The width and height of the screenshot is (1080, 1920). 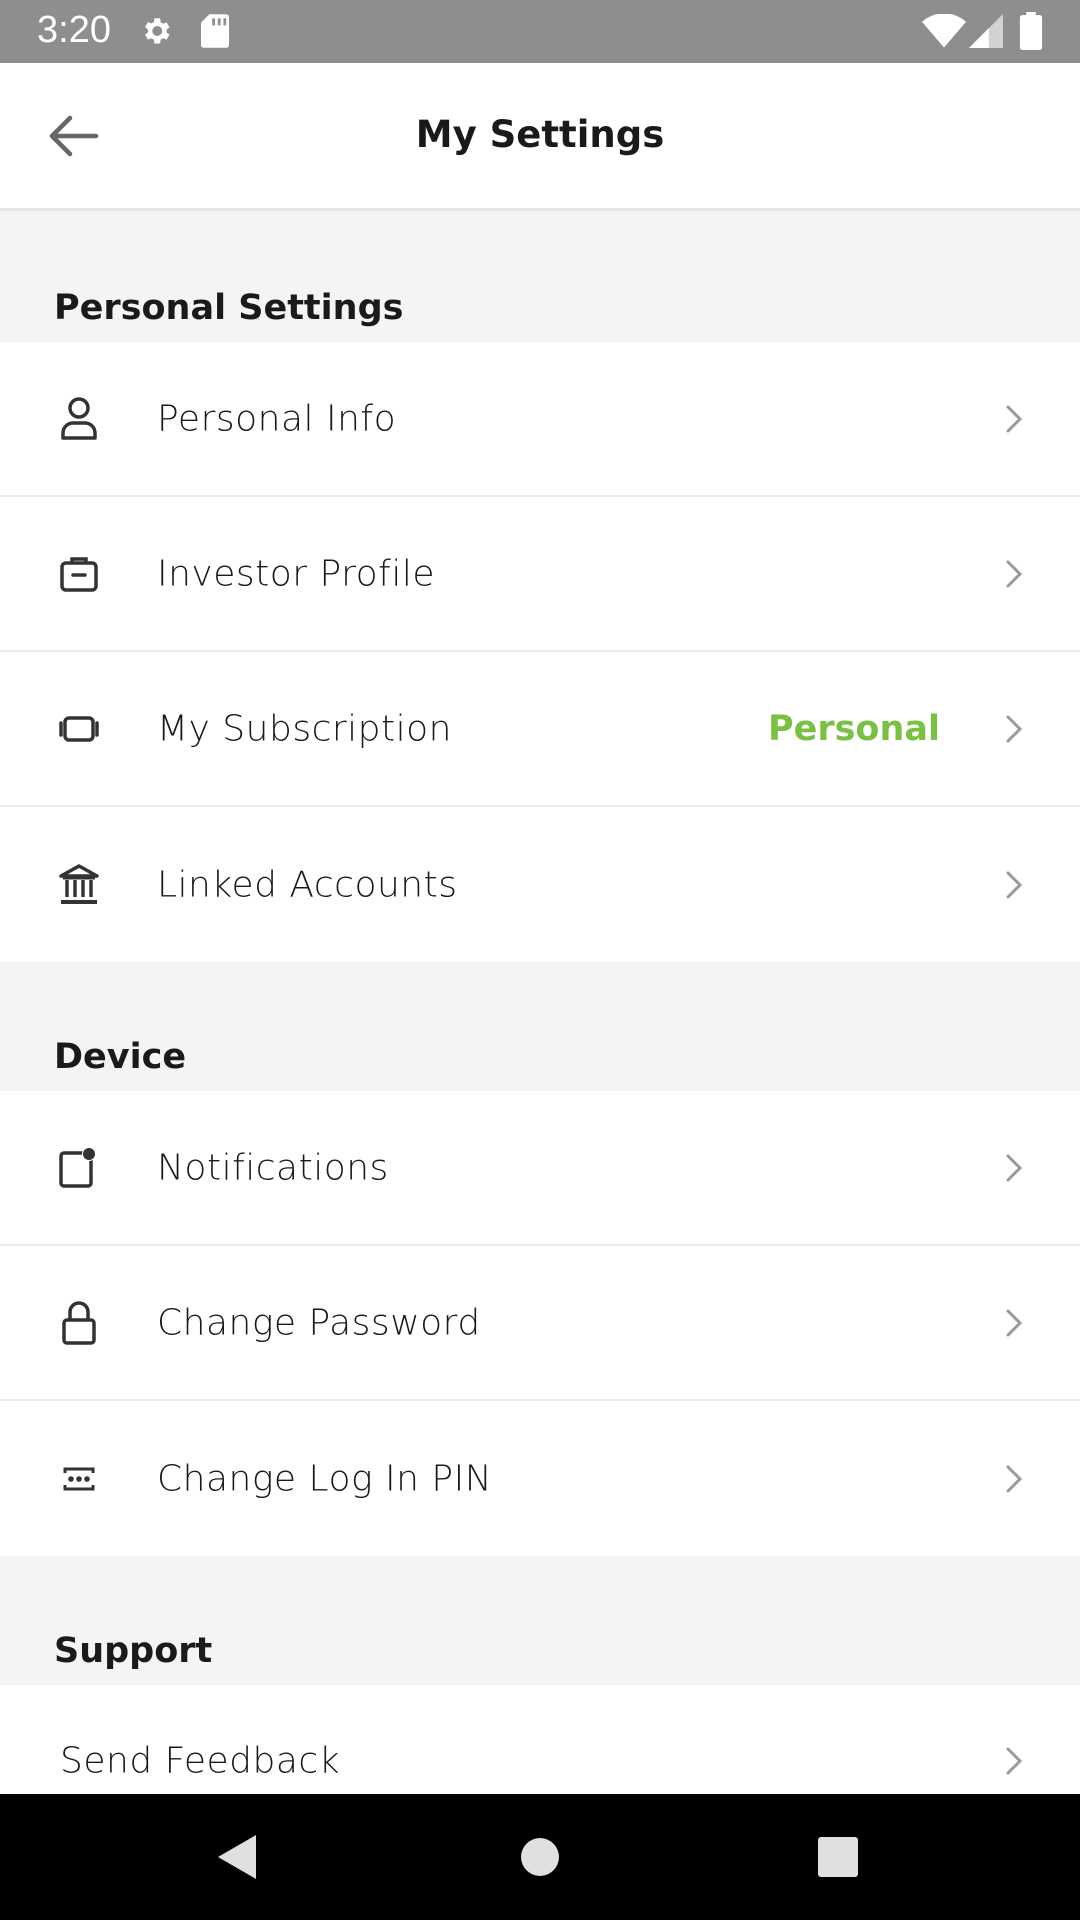 What do you see at coordinates (79, 885) in the screenshot?
I see `bank-icon` at bounding box center [79, 885].